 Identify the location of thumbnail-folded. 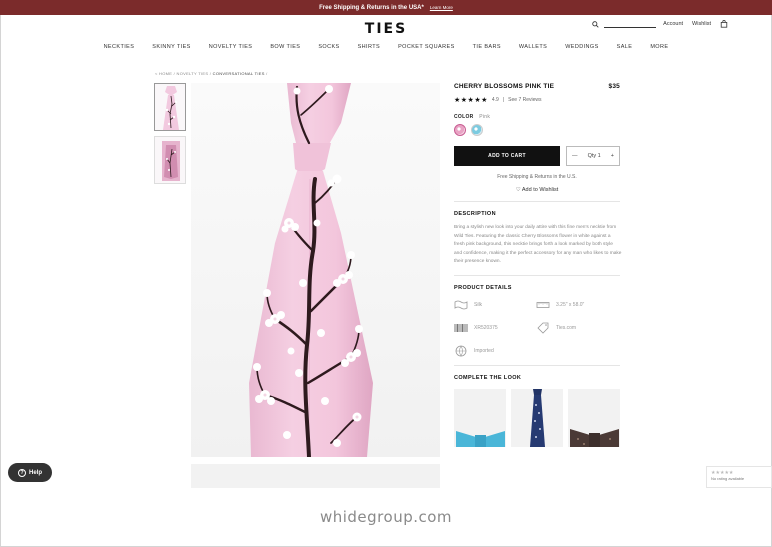
(170, 160).